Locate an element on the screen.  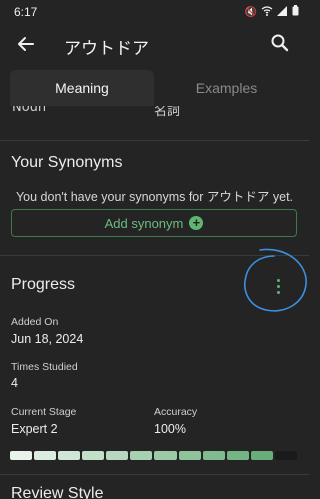
progress-title: Progress is located at coordinates (43, 284).